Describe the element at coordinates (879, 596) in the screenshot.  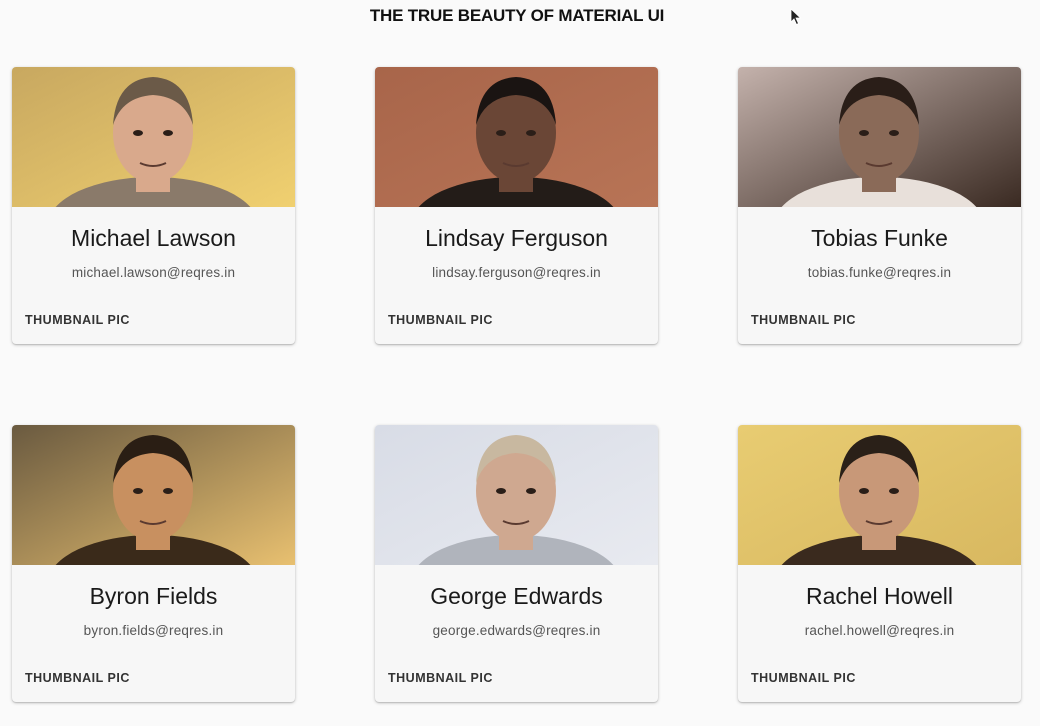
I see `user-name: Rachel Howell` at that location.